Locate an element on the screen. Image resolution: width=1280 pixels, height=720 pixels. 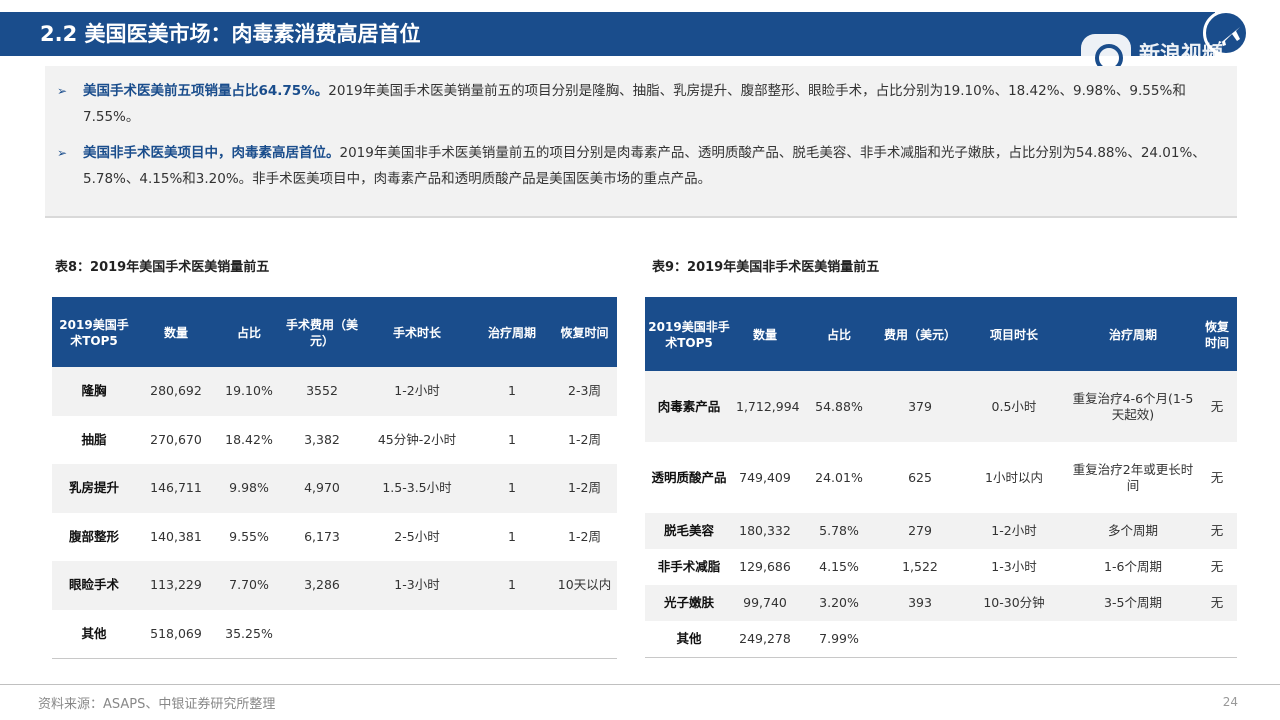
column-header: 2019美国手术TOP5 is located at coordinates (94, 332).